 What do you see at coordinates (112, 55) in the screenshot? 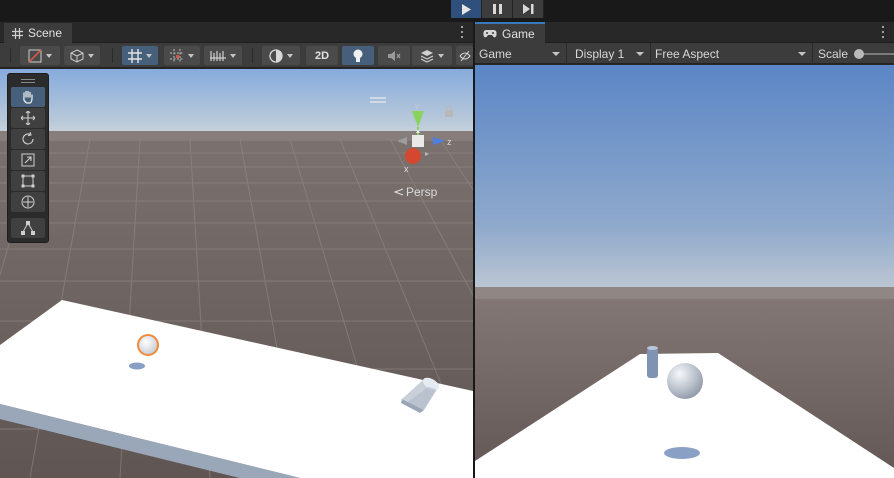
I see `toolbar-separator` at bounding box center [112, 55].